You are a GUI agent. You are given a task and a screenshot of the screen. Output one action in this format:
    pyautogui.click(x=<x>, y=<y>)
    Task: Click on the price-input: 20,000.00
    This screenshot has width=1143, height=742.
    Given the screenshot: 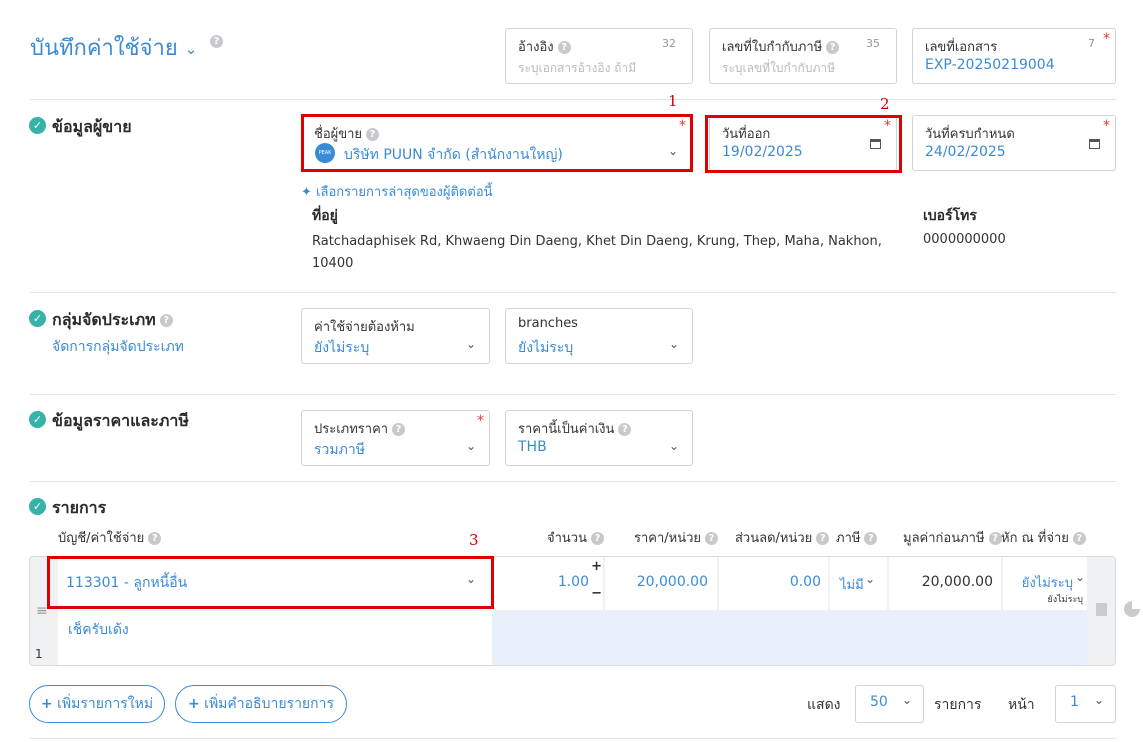 What is the action you would take?
    pyautogui.click(x=661, y=583)
    